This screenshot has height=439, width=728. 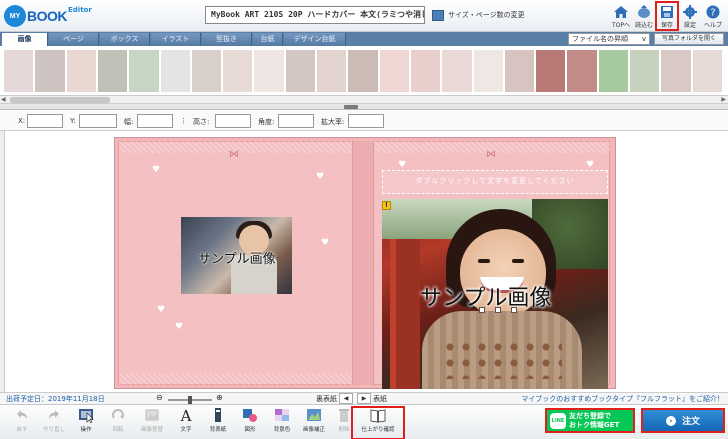 What do you see at coordinates (713, 16) in the screenshot?
I see `top-help-button: ? ヘルプ` at bounding box center [713, 16].